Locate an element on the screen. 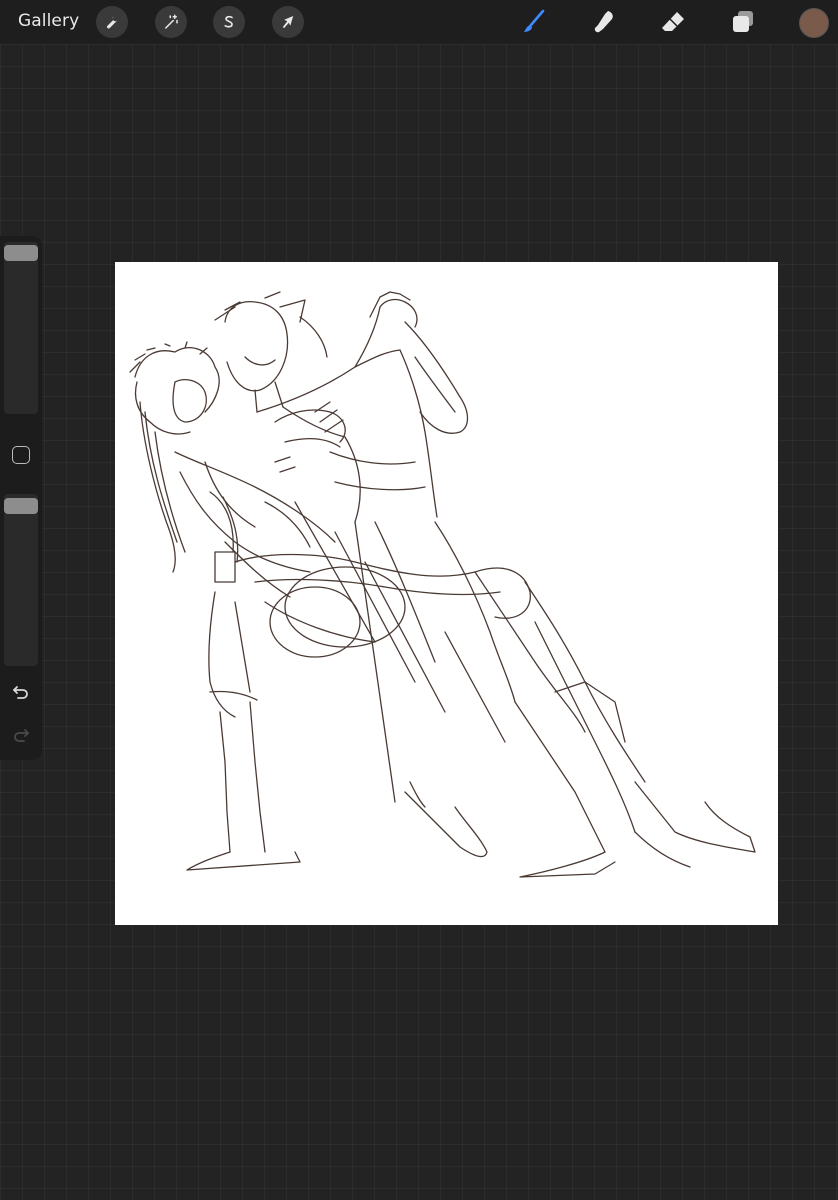  undo-icon is located at coordinates (20, 692).